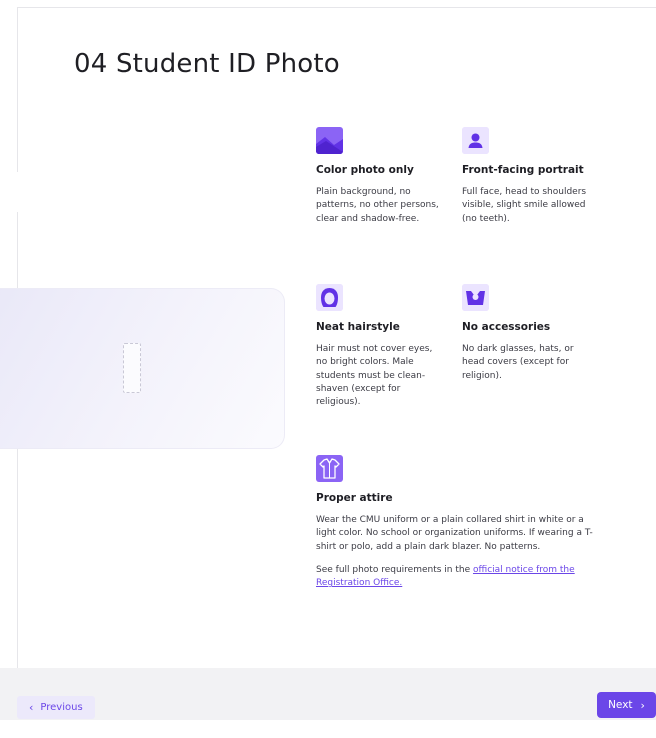 The height and width of the screenshot is (738, 656). What do you see at coordinates (523, 170) in the screenshot?
I see `requirement-title: Front-facing portrait` at bounding box center [523, 170].